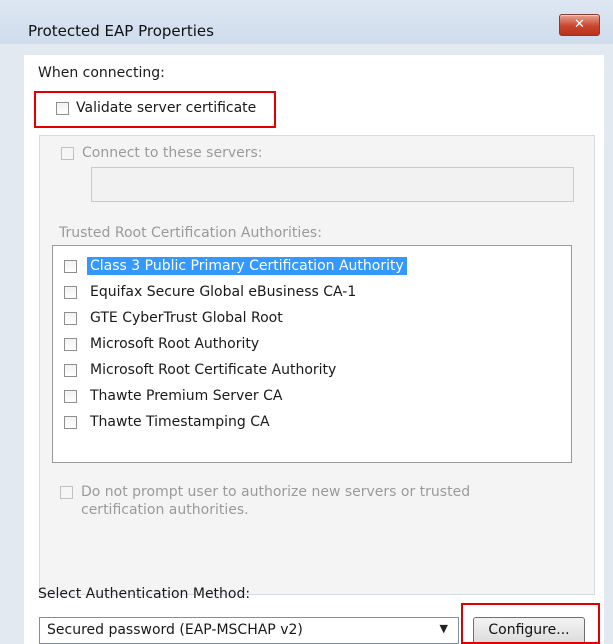 Image resolution: width=613 pixels, height=644 pixels. Describe the element at coordinates (186, 396) in the screenshot. I see `authority-label: Thawte Premium Server CA` at that location.